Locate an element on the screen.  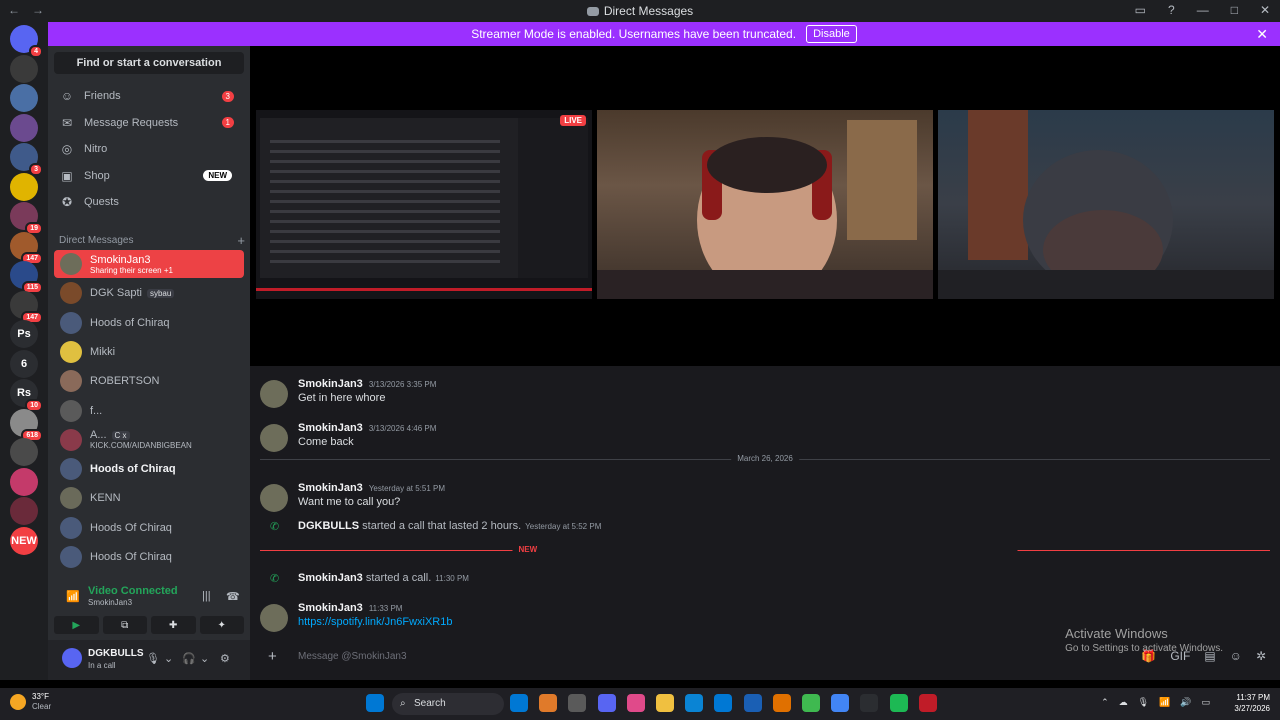
nav-item-quests: ✪ Quests is located at coordinates (149, 202).